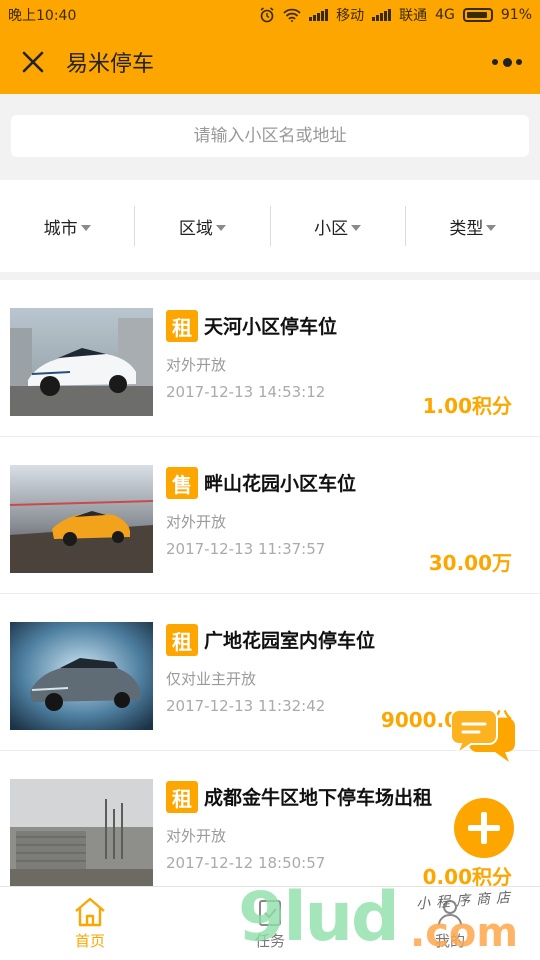 The image size is (540, 960). What do you see at coordinates (319, 15) in the screenshot?
I see `signal-icon` at bounding box center [319, 15].